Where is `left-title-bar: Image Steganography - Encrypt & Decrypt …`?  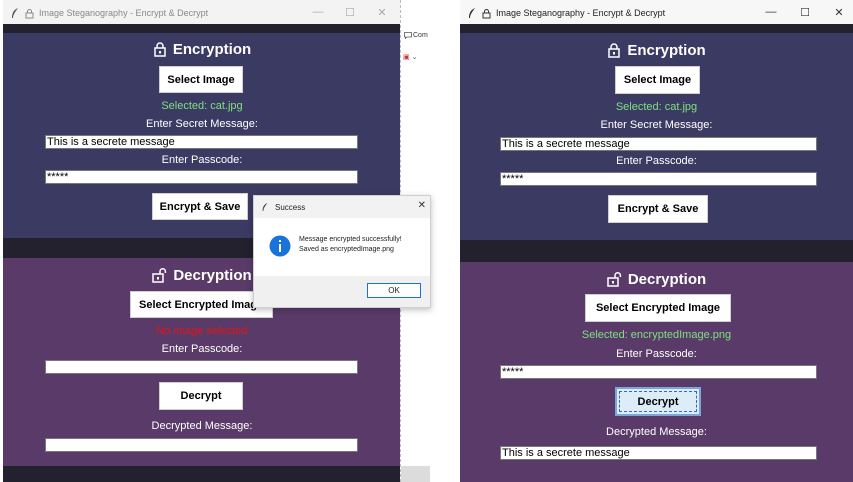 left-title-bar: Image Steganography - Encrypt & Decrypt … is located at coordinates (202, 13).